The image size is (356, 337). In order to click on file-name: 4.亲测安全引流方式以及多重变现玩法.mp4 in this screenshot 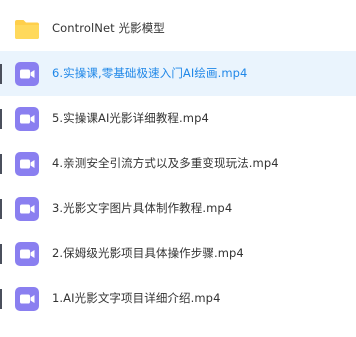, I will do `click(165, 163)`.